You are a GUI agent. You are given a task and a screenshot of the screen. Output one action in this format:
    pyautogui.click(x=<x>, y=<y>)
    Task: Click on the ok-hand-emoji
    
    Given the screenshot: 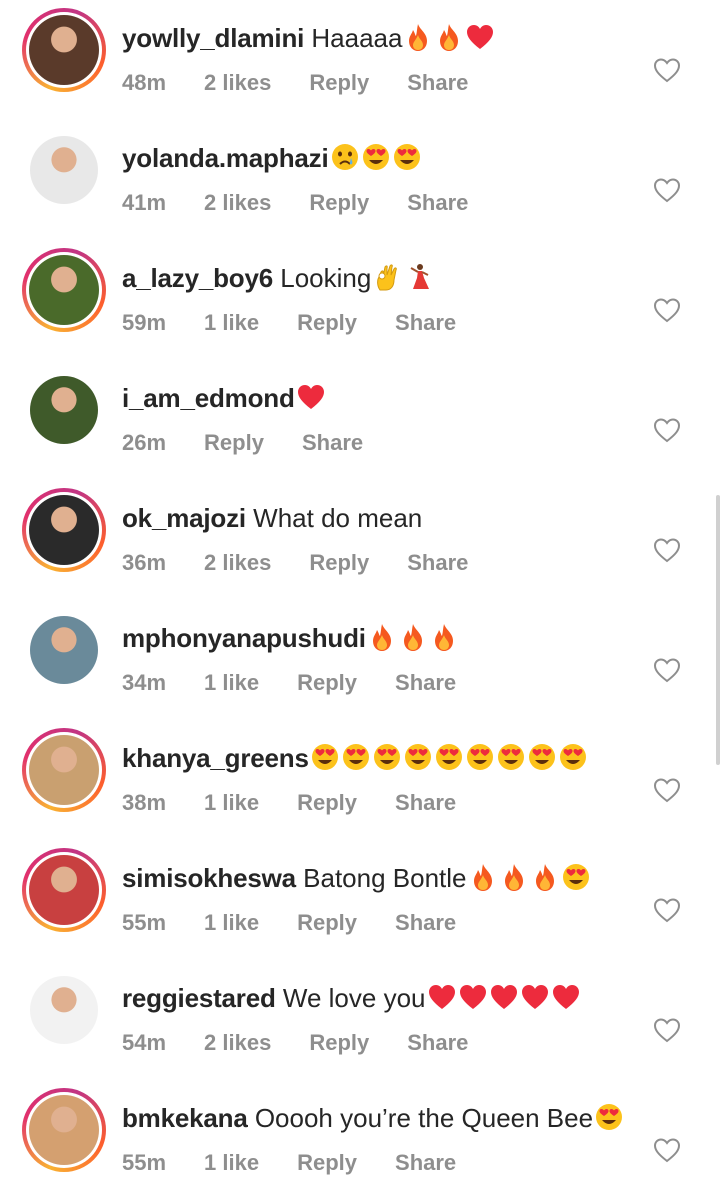 What is the action you would take?
    pyautogui.click(x=387, y=277)
    